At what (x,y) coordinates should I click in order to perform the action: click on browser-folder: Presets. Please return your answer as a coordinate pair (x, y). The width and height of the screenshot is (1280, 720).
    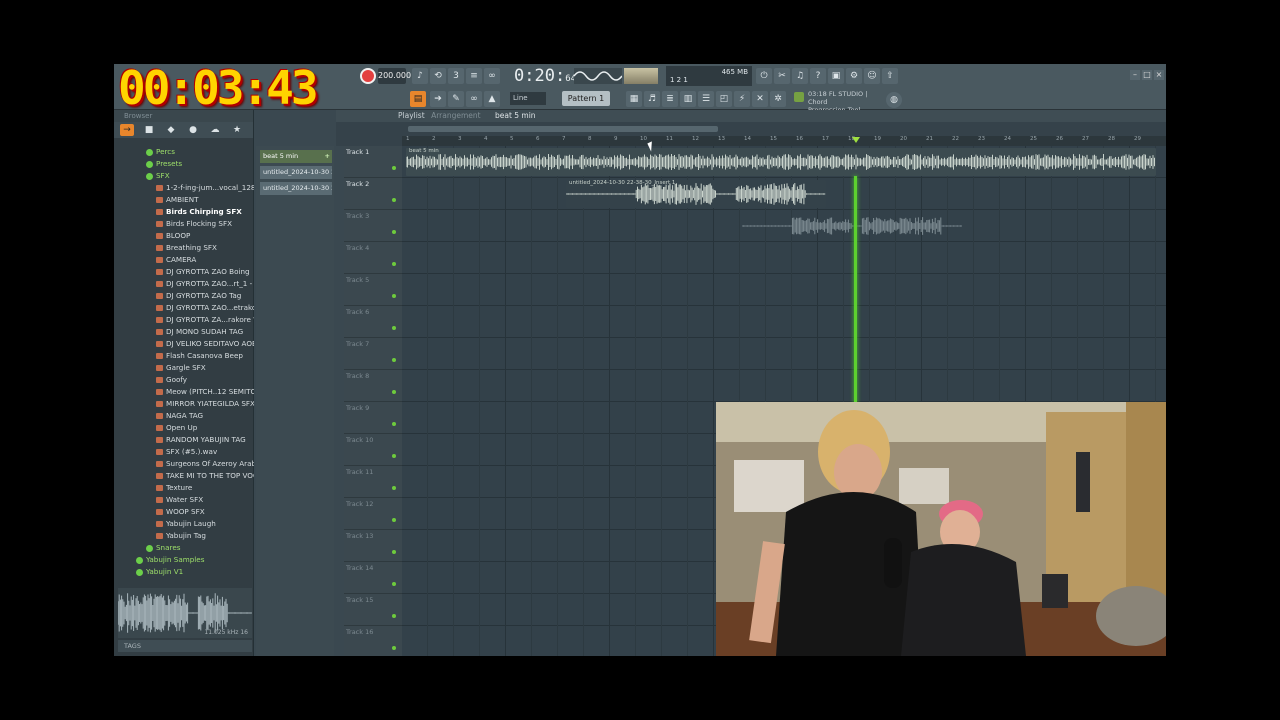
    Looking at the image, I should click on (184, 164).